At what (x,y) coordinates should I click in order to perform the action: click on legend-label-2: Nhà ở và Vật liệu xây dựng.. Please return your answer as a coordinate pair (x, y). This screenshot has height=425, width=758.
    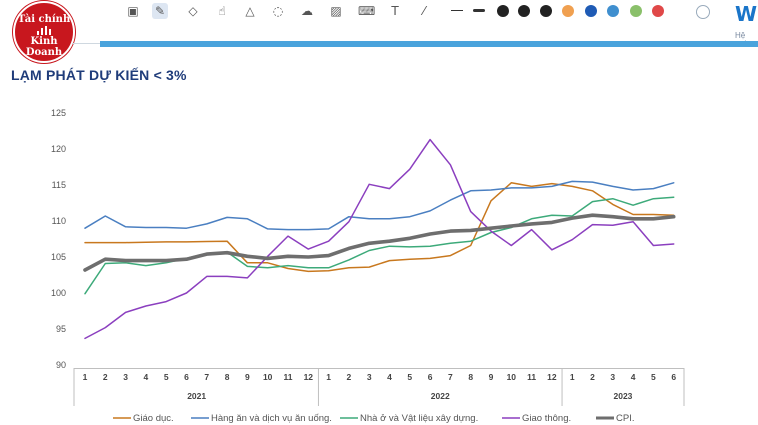
    Looking at the image, I should click on (419, 418).